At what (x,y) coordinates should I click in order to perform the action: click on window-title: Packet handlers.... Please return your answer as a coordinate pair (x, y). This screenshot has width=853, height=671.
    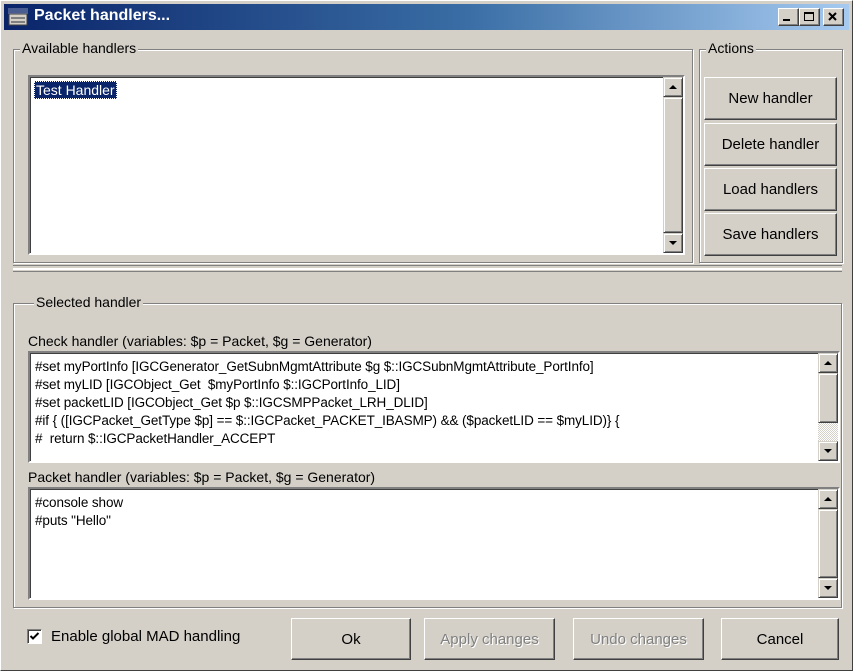
    Looking at the image, I should click on (102, 15).